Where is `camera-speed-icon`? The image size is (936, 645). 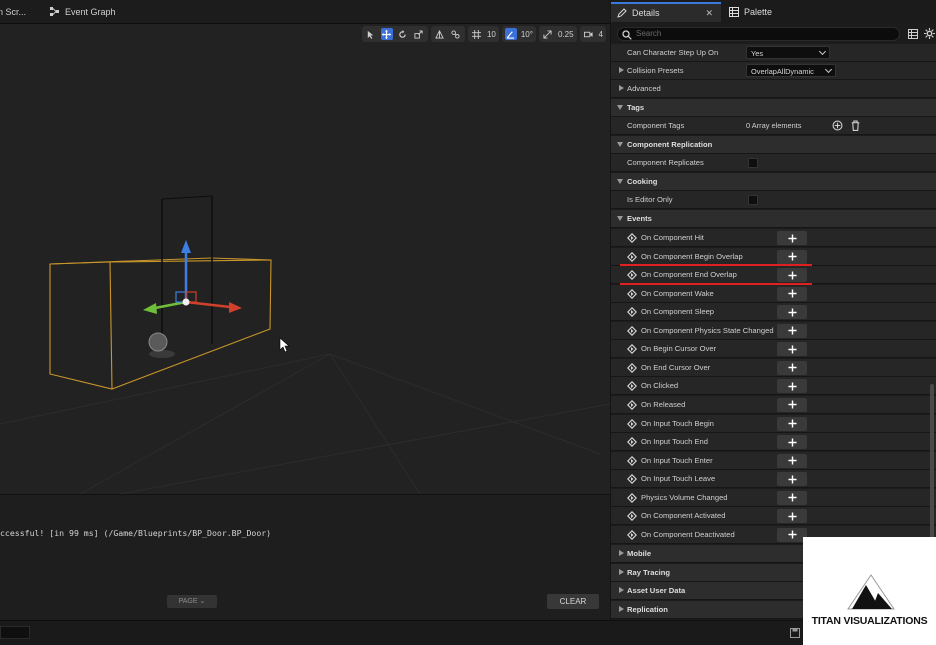
camera-speed-icon is located at coordinates (589, 34).